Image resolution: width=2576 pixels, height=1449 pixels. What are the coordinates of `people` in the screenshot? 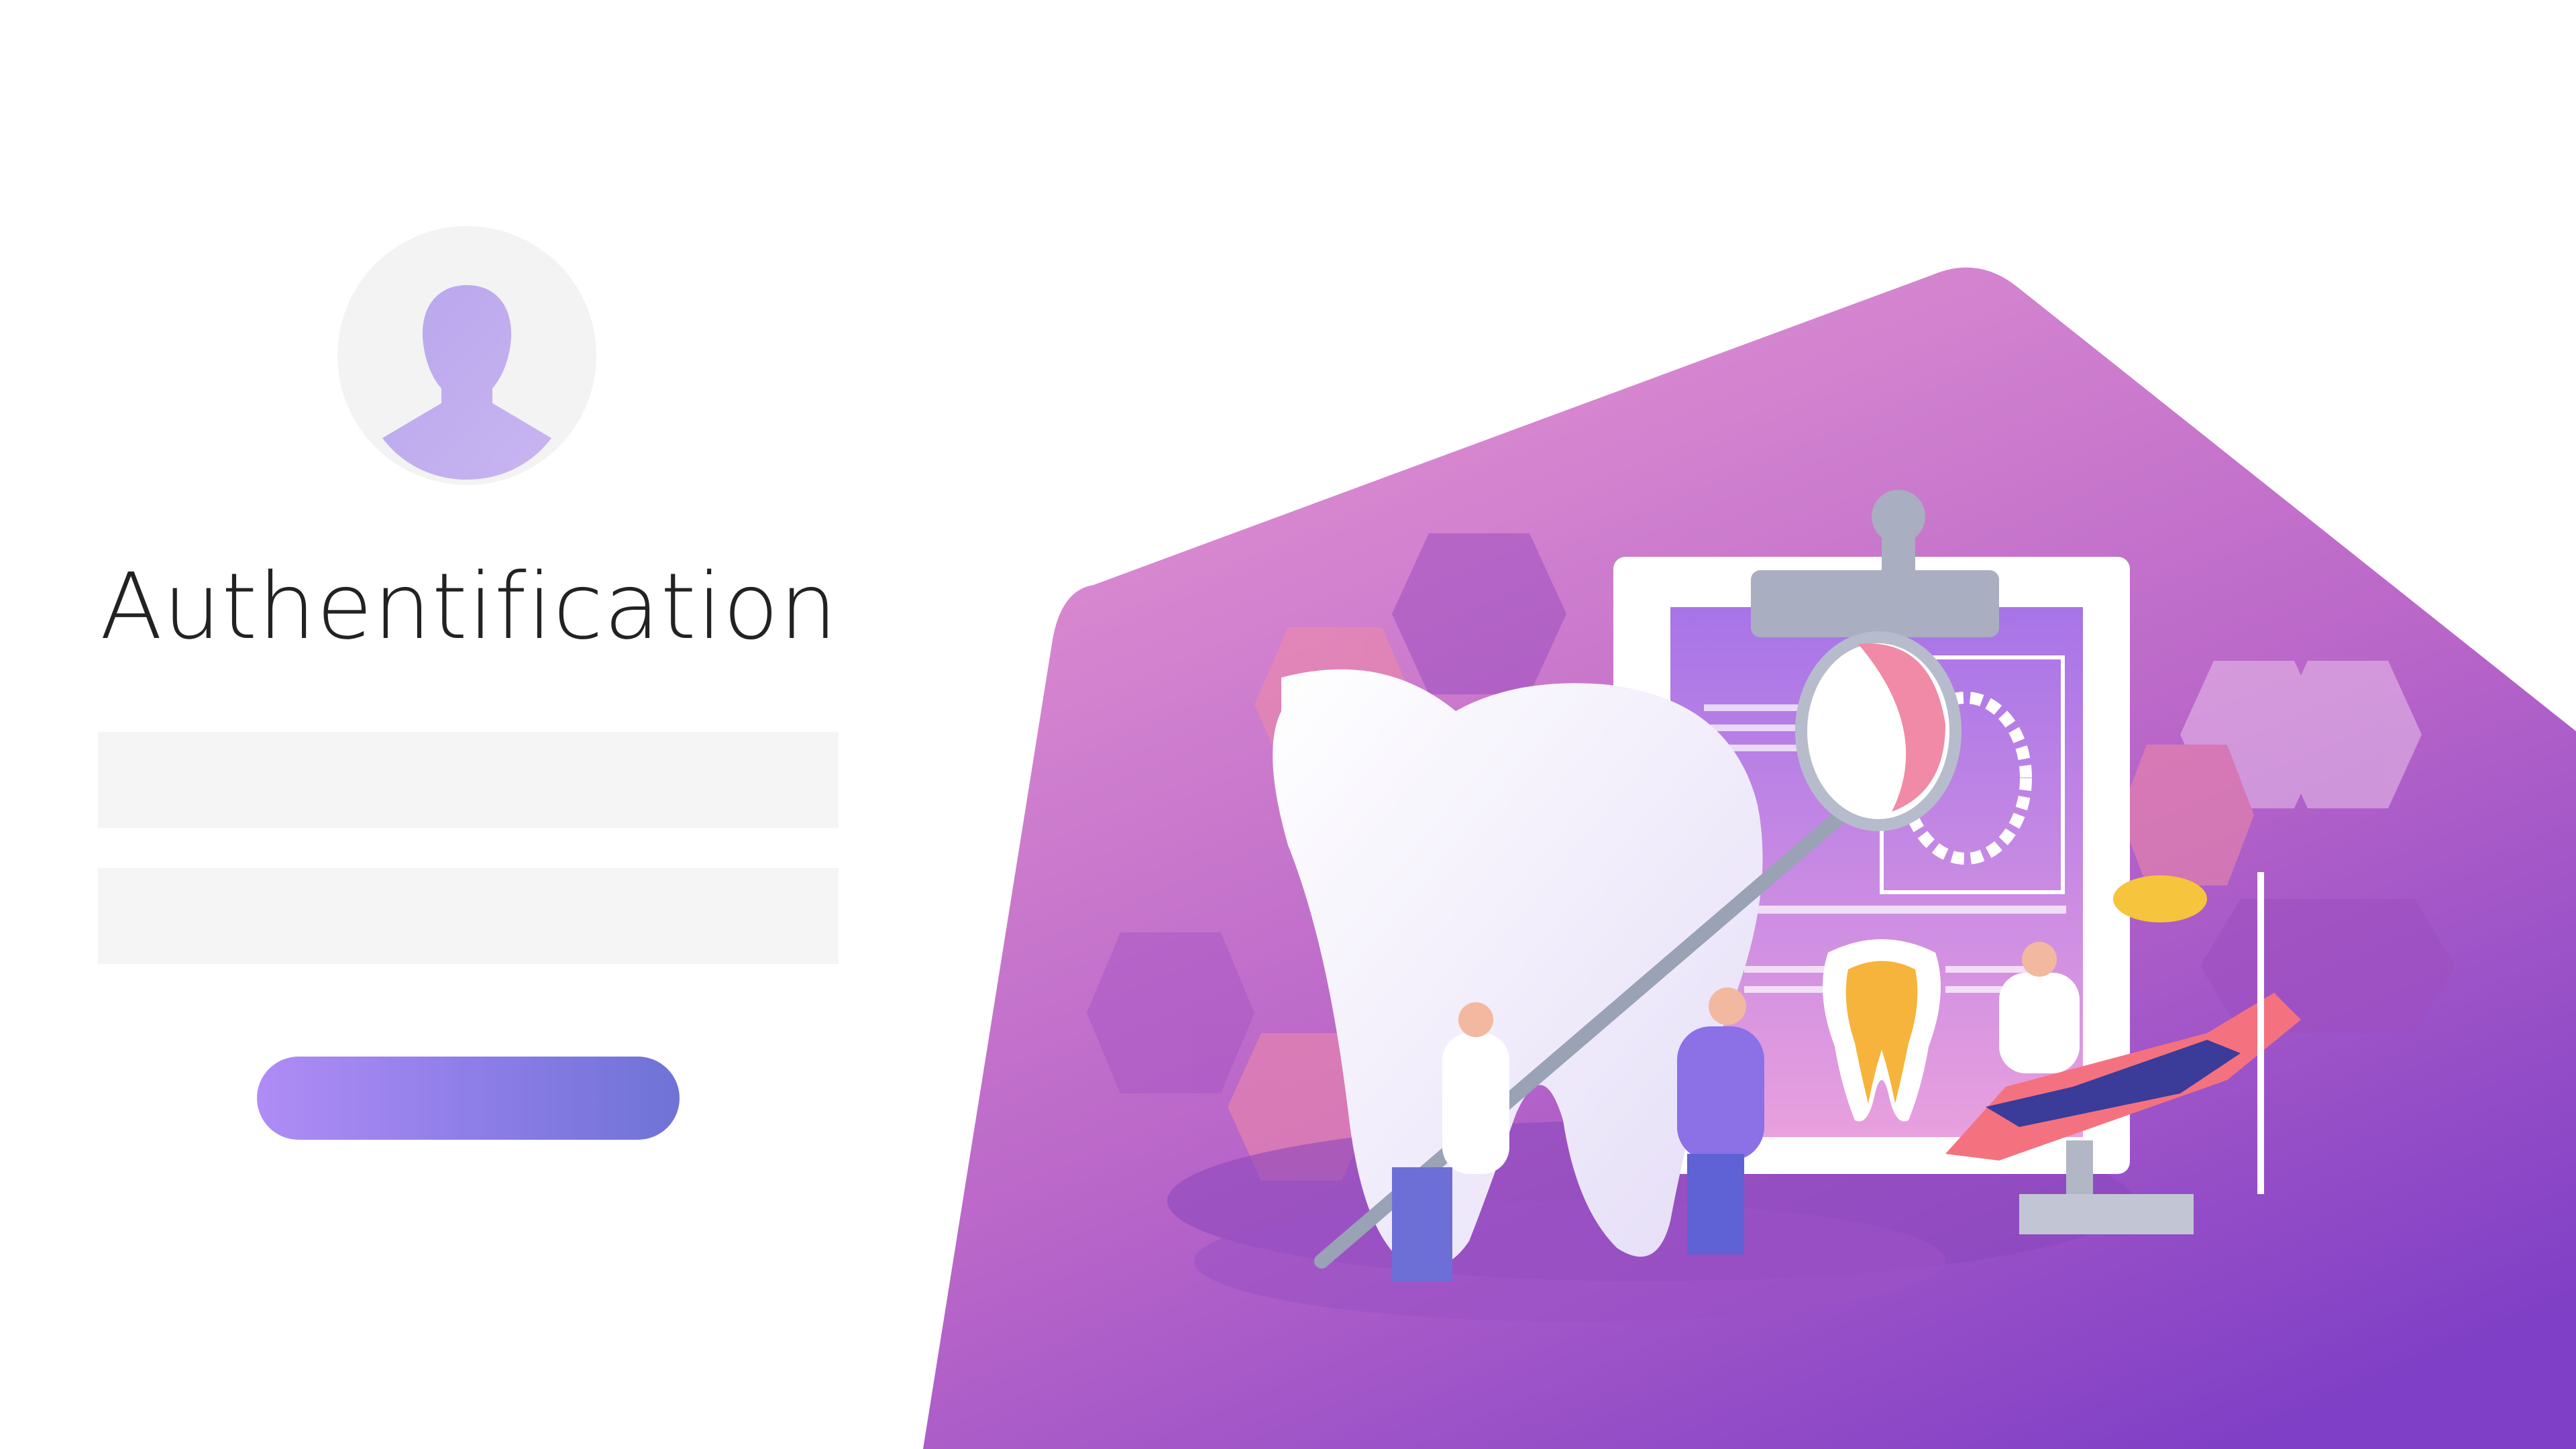 It's located at (1846, 1076).